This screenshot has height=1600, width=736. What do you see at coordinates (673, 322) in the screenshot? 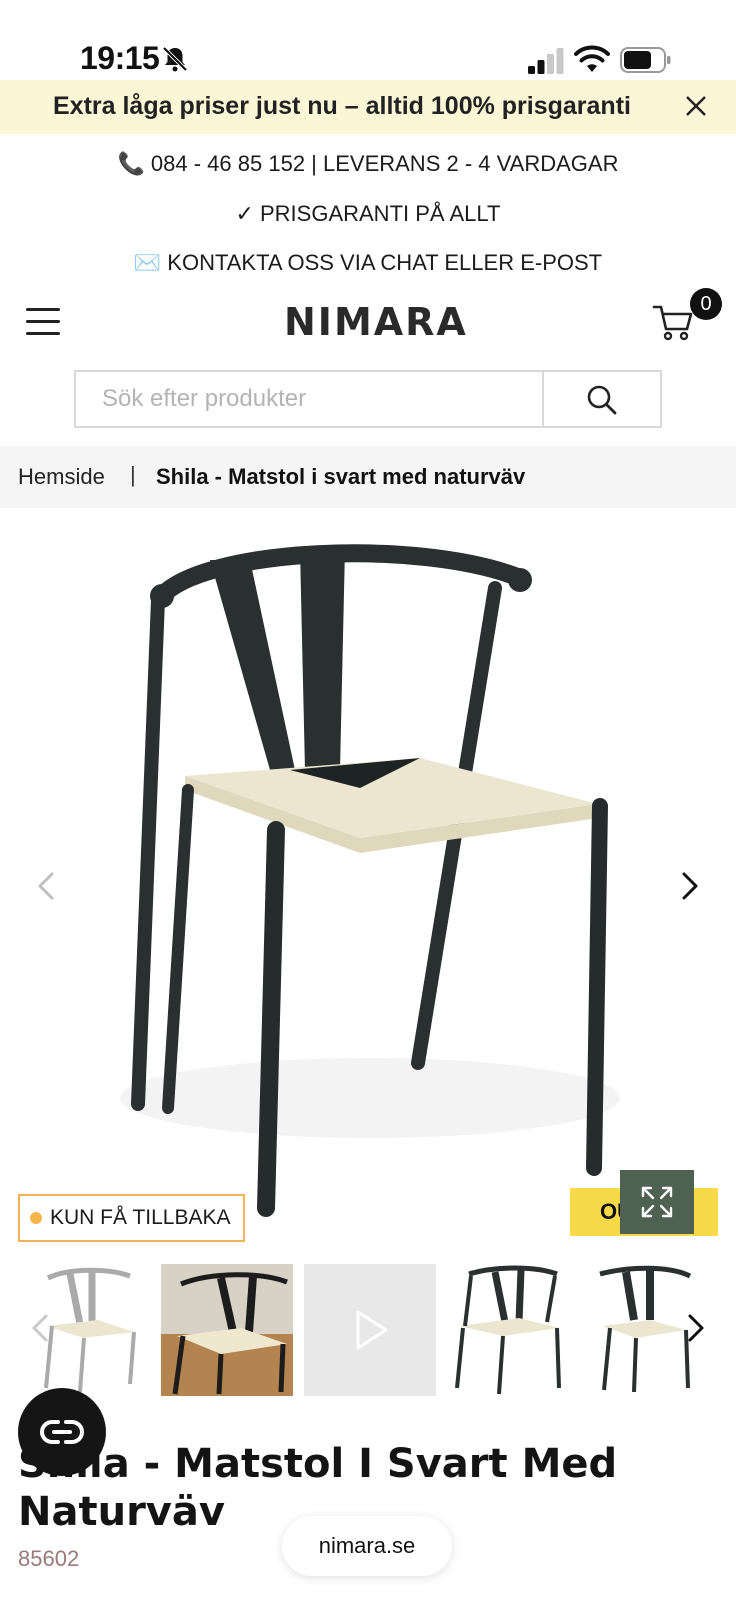
I see `cart-icon` at bounding box center [673, 322].